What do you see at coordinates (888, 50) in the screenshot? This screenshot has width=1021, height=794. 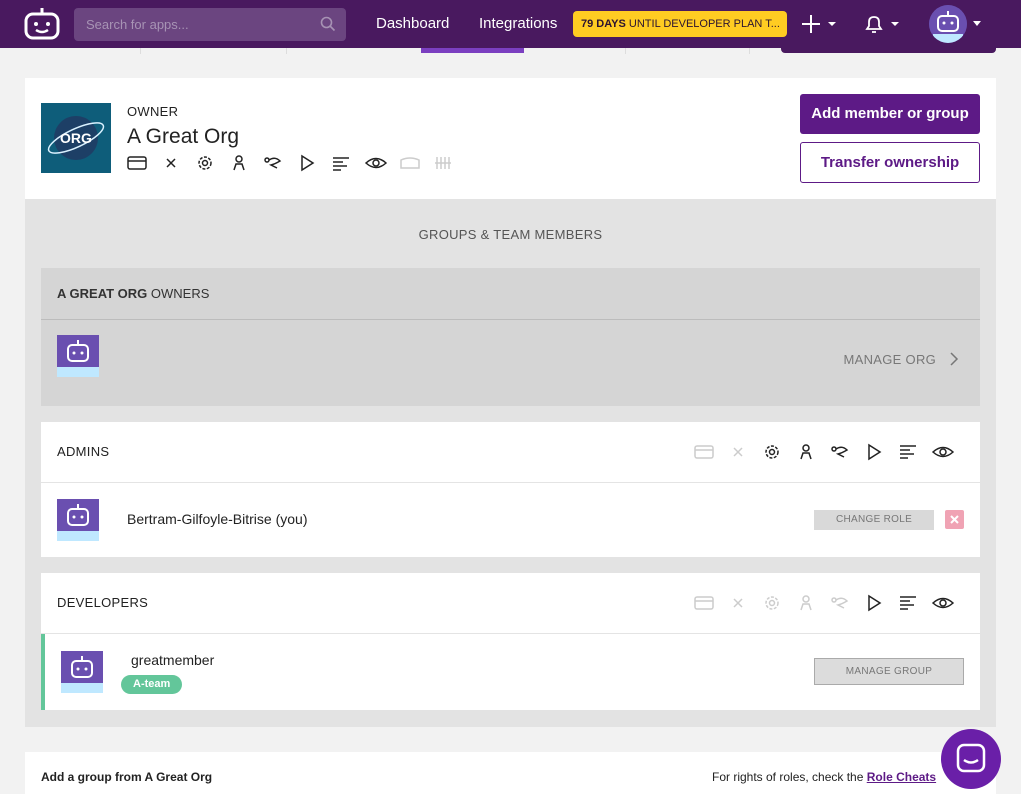 I see `subnav-action-button` at bounding box center [888, 50].